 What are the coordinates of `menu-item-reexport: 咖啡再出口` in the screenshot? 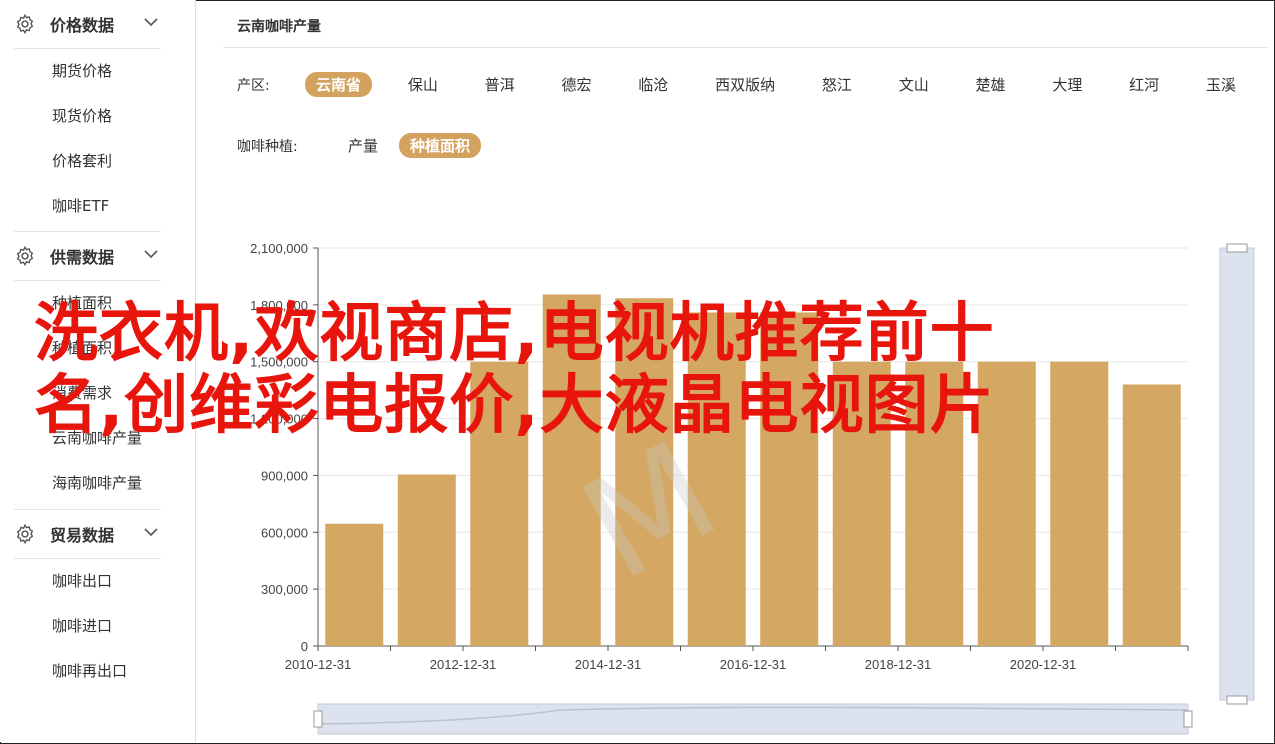 It's located at (97, 671).